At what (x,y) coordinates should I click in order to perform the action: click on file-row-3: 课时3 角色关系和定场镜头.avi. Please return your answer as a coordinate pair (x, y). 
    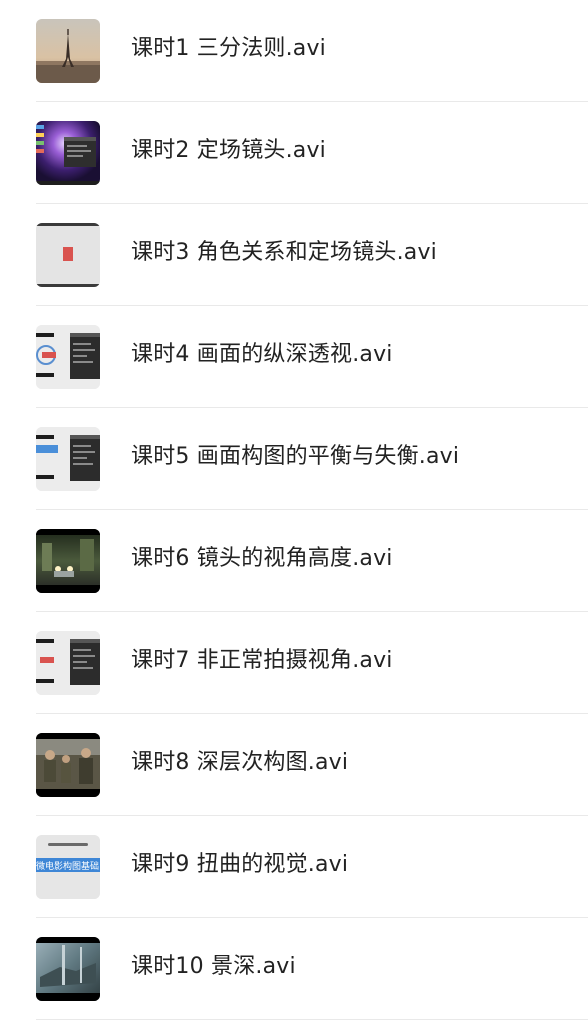
    Looking at the image, I should click on (294, 255).